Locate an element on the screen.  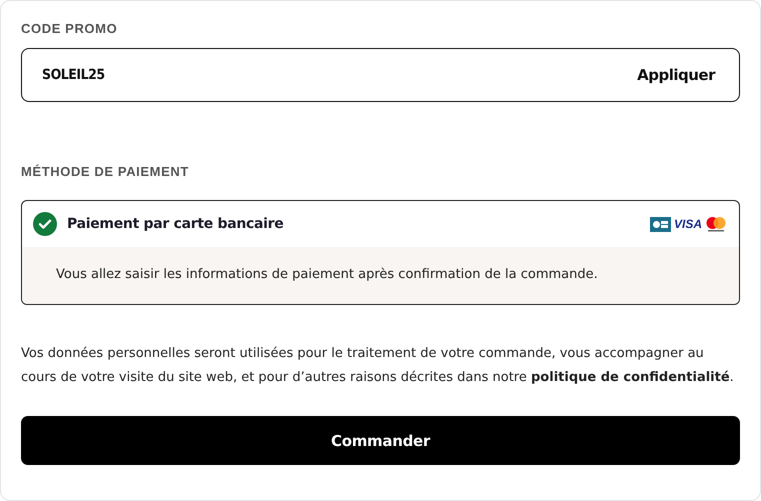
apply-button: Appliquer is located at coordinates (676, 75).